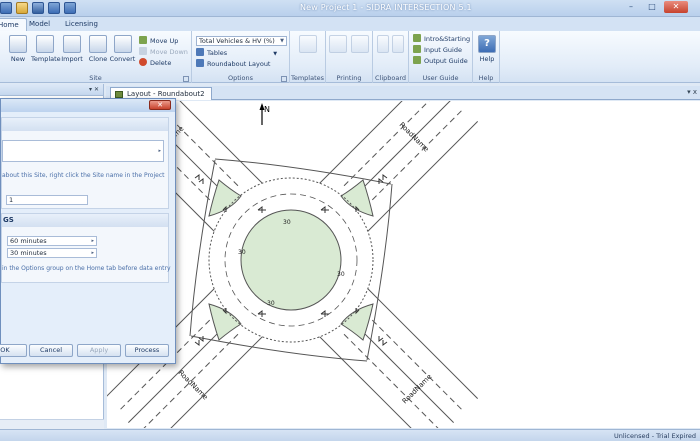 Image resolution: width=700 pixels, height=441 pixels. Describe the element at coordinates (441, 39) in the screenshot. I see `intro-starting-button: Intro&Starting` at that location.